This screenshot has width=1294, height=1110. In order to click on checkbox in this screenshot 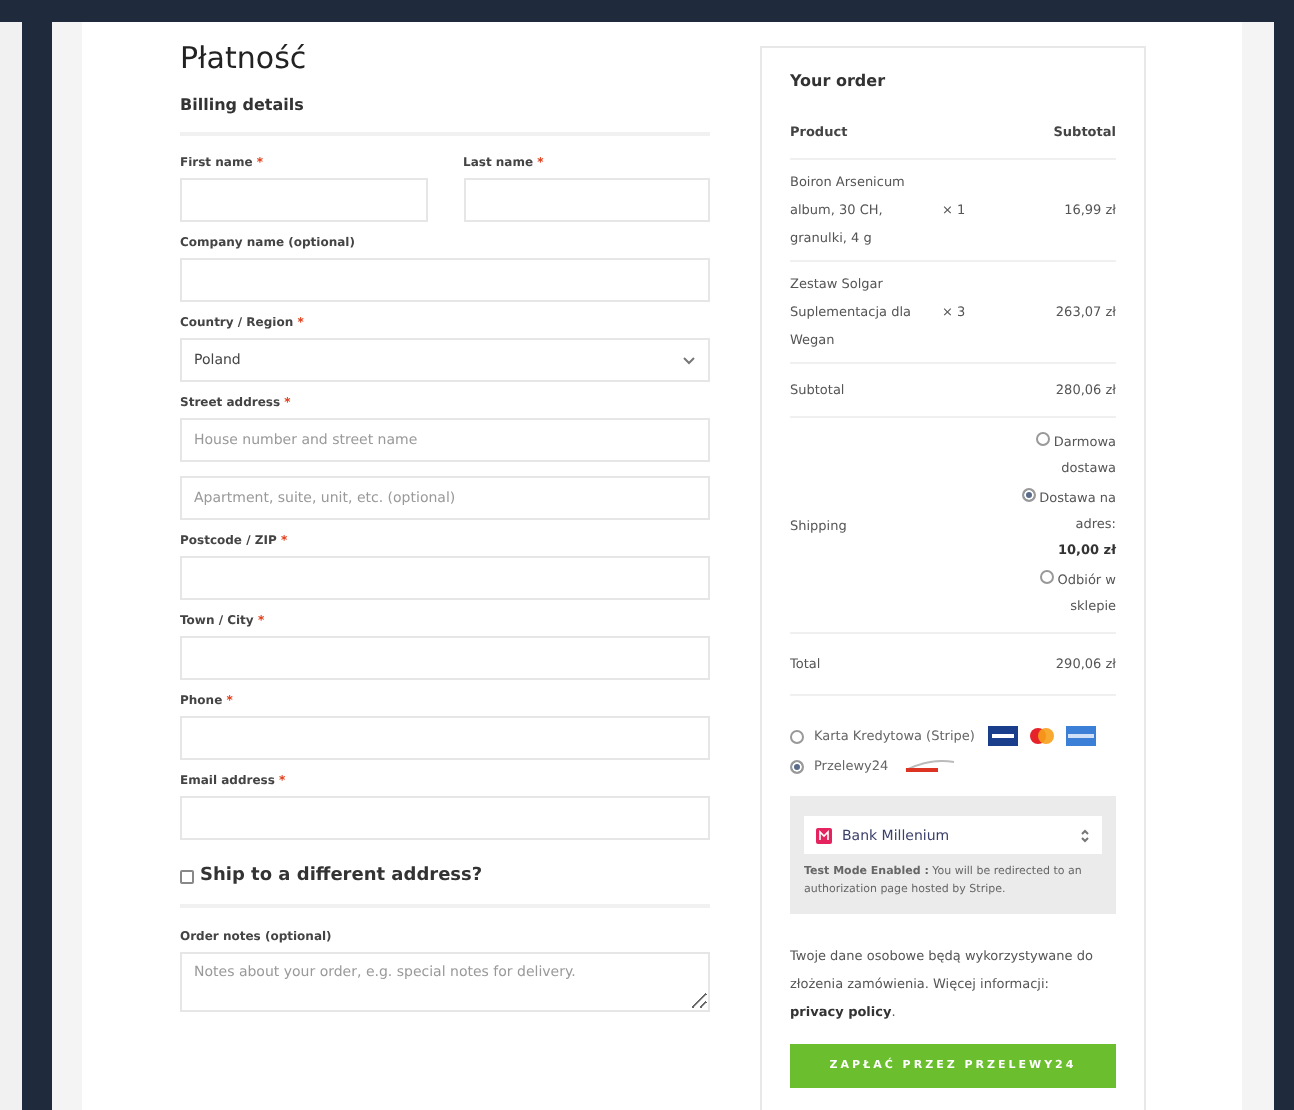, I will do `click(187, 876)`.